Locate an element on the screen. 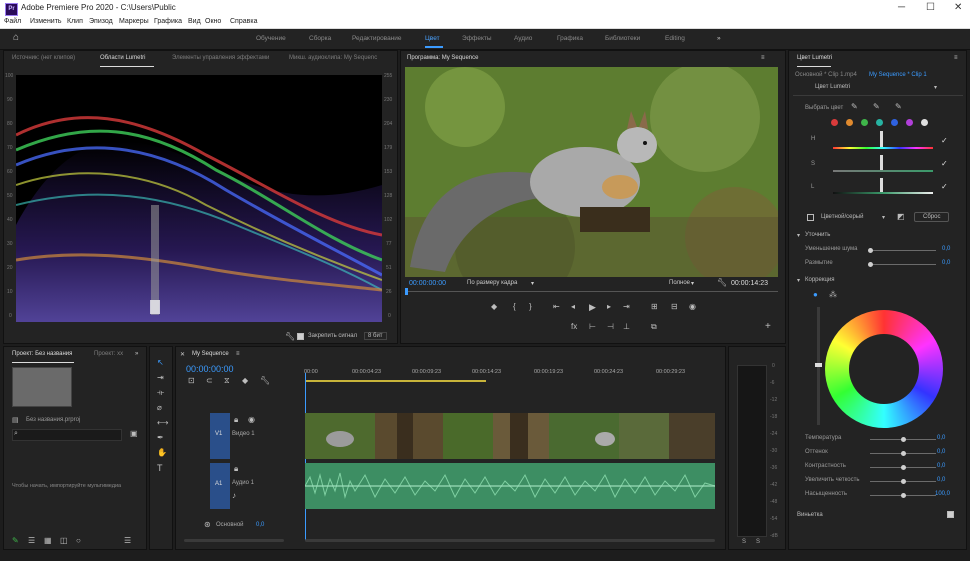  denoise-value: 0,0 is located at coordinates (946, 249).